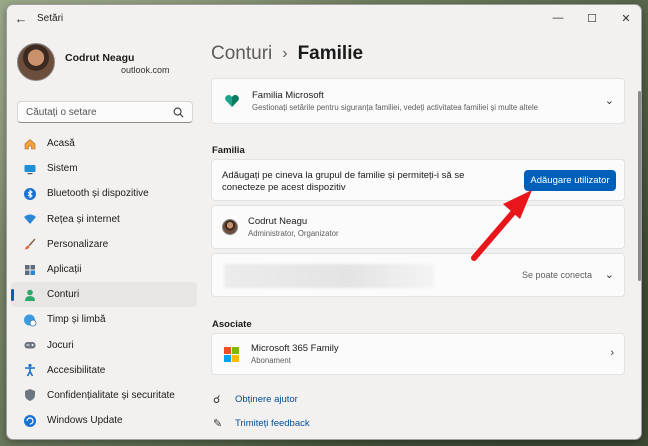 This screenshot has height=446, width=648. What do you see at coordinates (232, 101) in the screenshot?
I see `family-heart-icon` at bounding box center [232, 101].